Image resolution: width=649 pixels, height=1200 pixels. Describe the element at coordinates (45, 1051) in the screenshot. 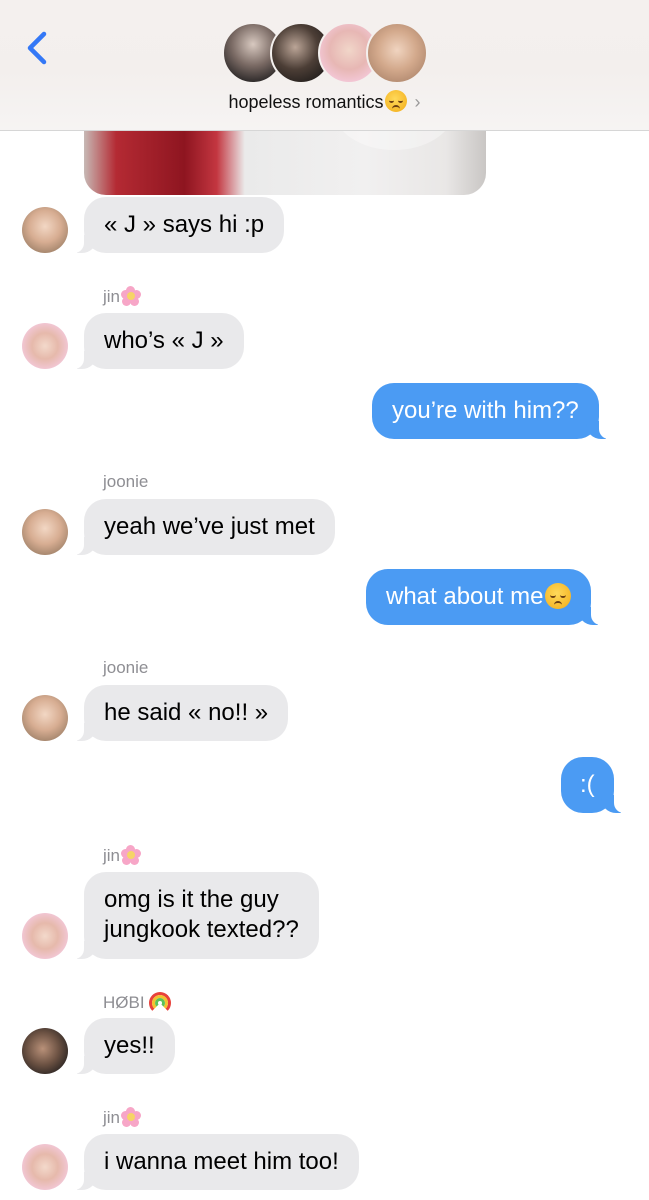

I see `sender-avatar-hobi` at that location.